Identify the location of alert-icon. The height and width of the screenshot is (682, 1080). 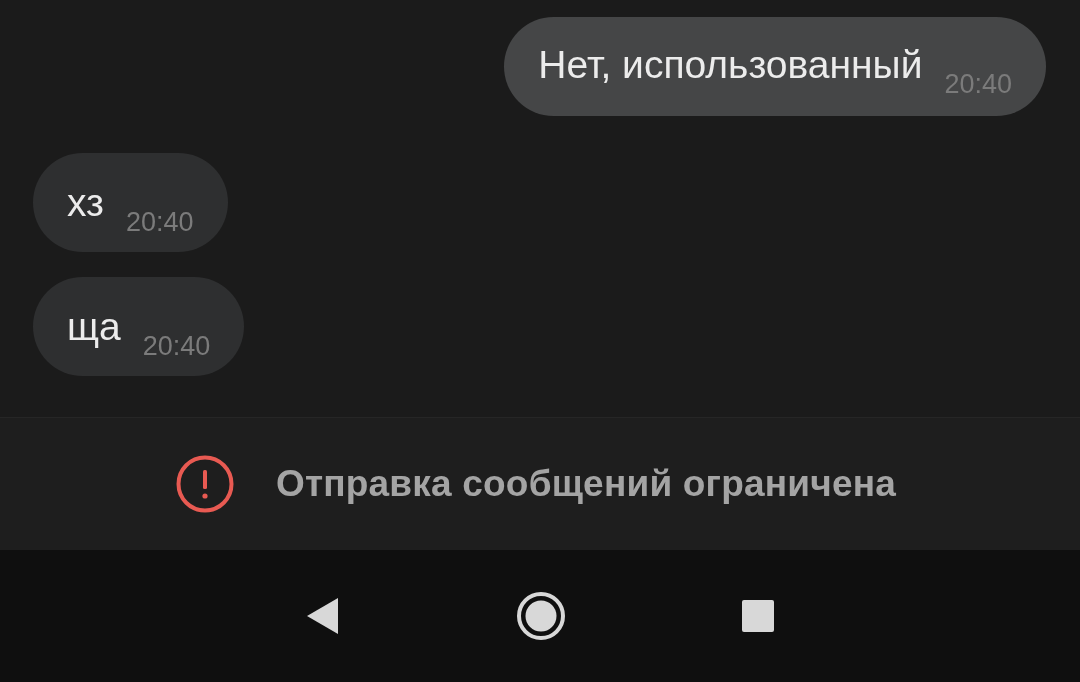
(204, 484).